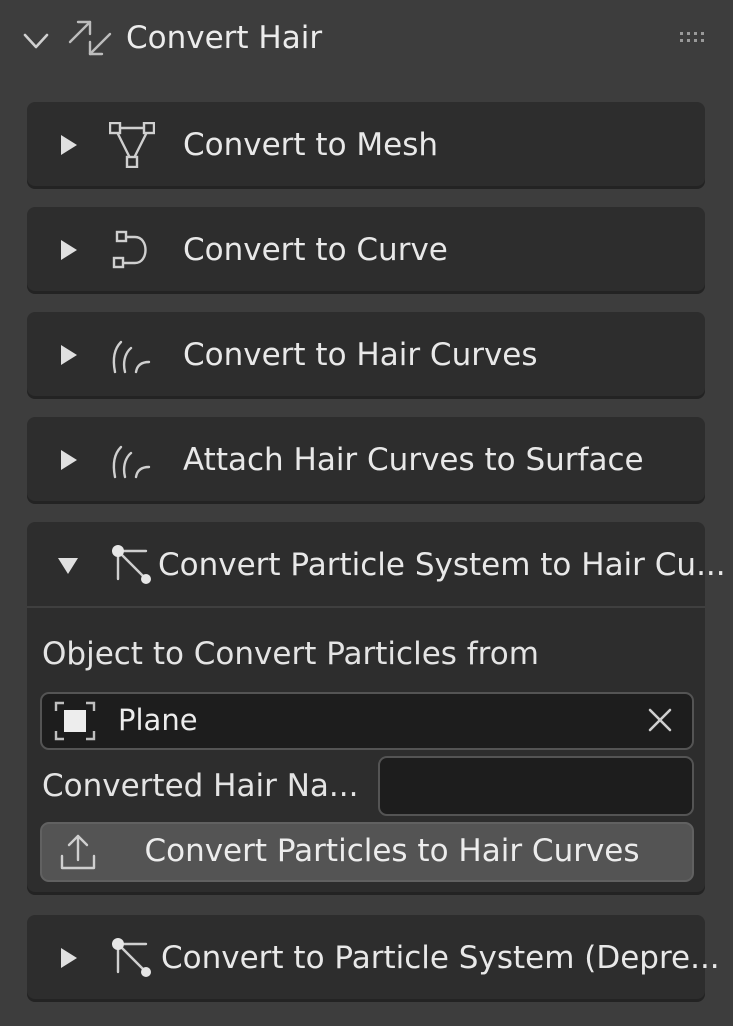 This screenshot has height=1026, width=733. What do you see at coordinates (129, 249) in the screenshot?
I see `curve-icon` at bounding box center [129, 249].